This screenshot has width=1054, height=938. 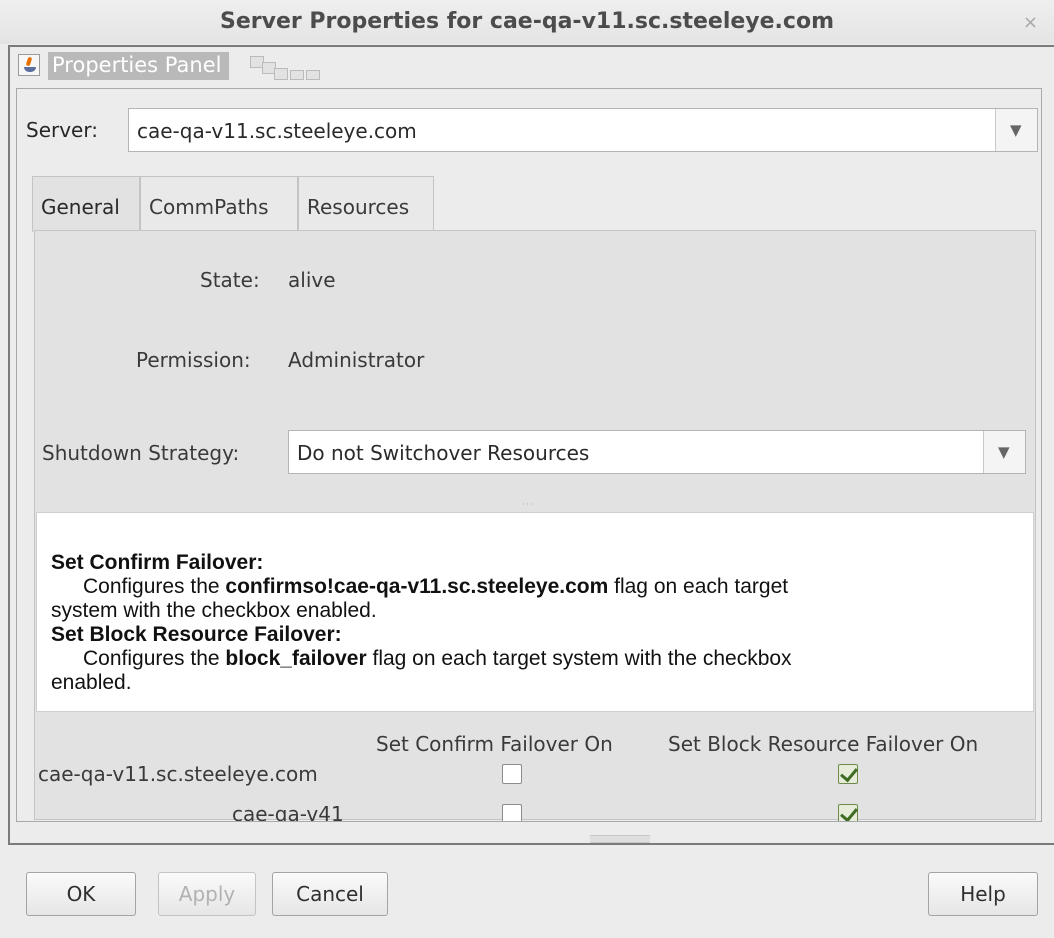 I want to click on tab-commpaths: CommPaths, so click(x=219, y=203).